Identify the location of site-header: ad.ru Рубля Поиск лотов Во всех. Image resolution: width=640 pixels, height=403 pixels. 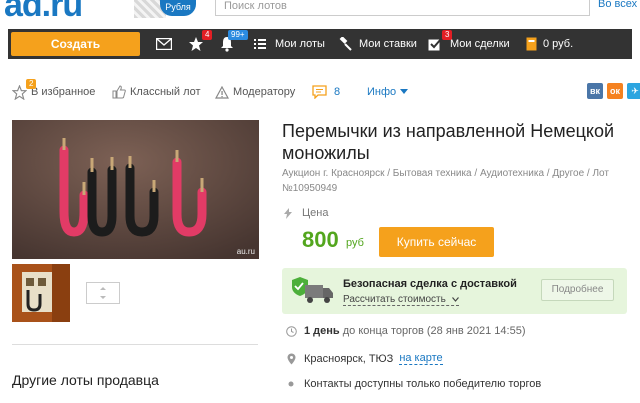
(320, 12).